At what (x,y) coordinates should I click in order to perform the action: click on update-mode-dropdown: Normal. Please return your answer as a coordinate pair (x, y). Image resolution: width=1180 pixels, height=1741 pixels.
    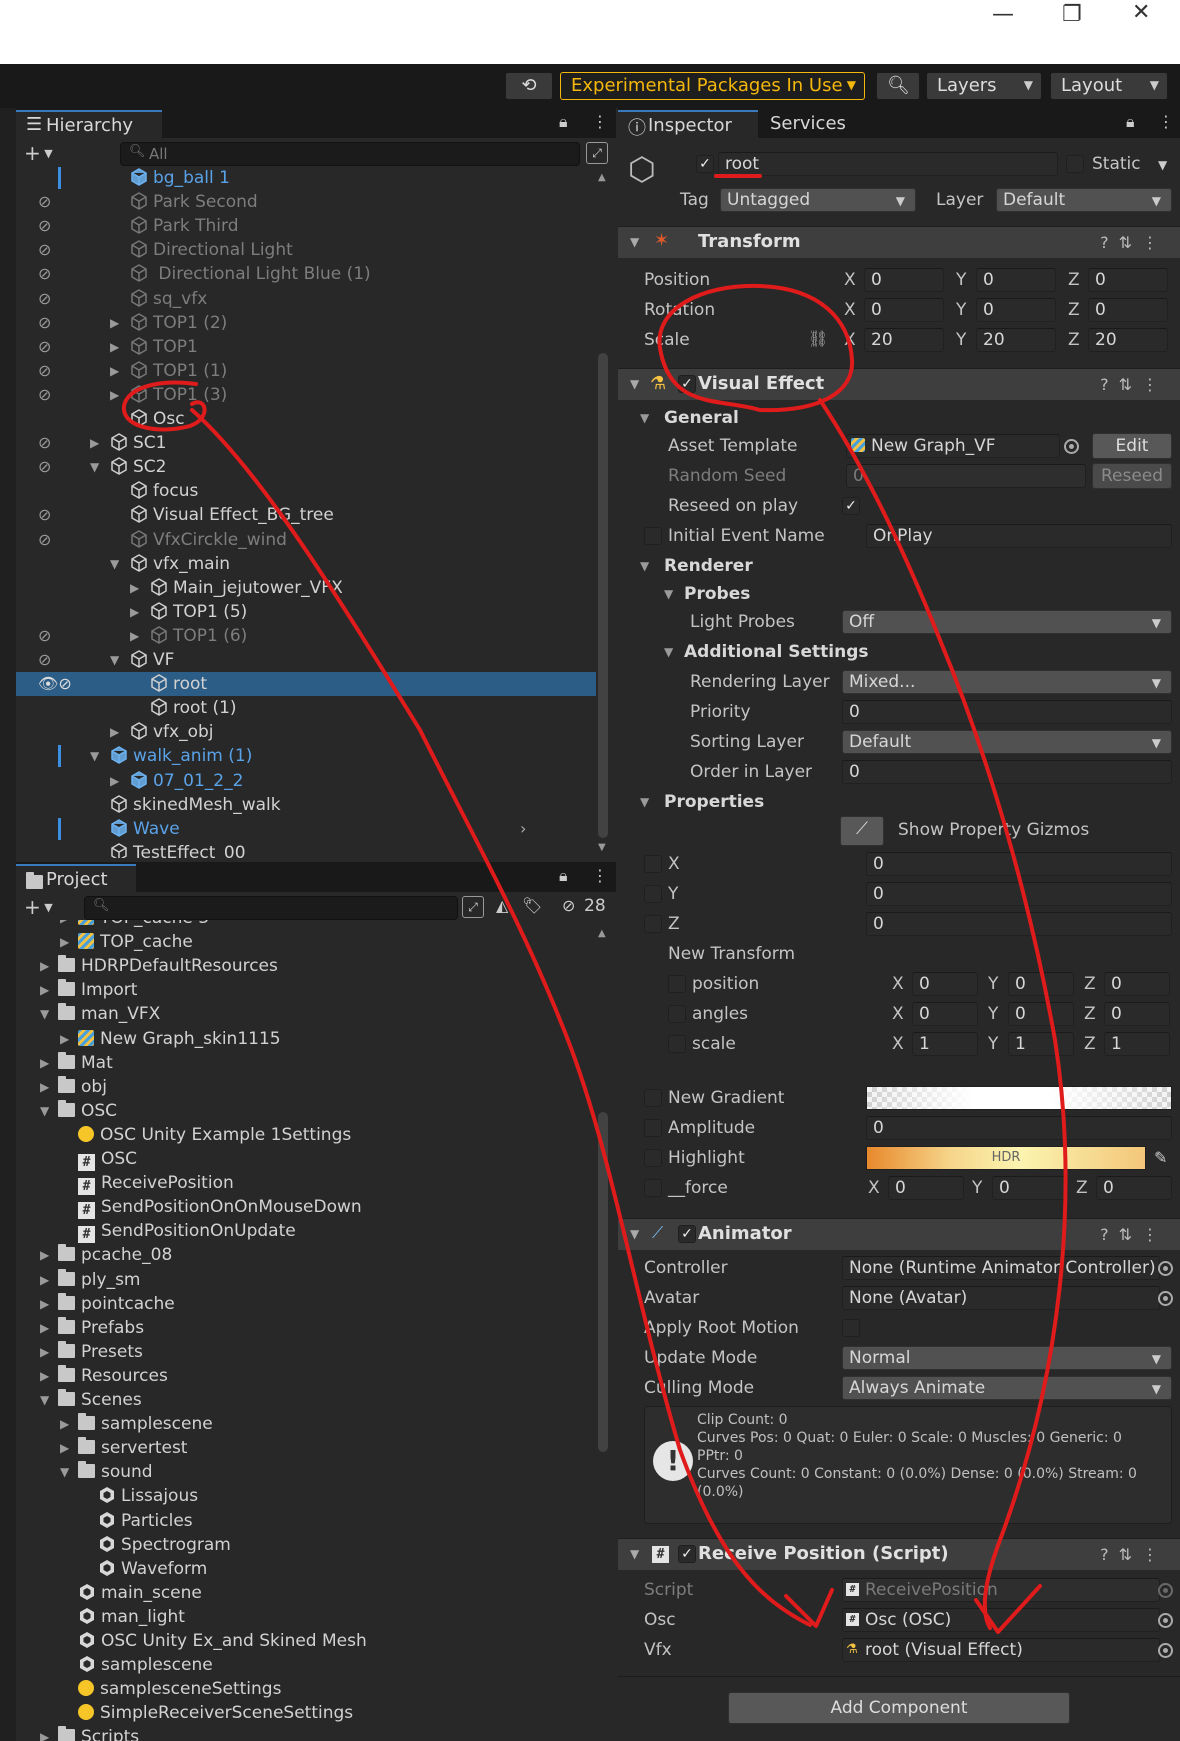
    Looking at the image, I should click on (1007, 1358).